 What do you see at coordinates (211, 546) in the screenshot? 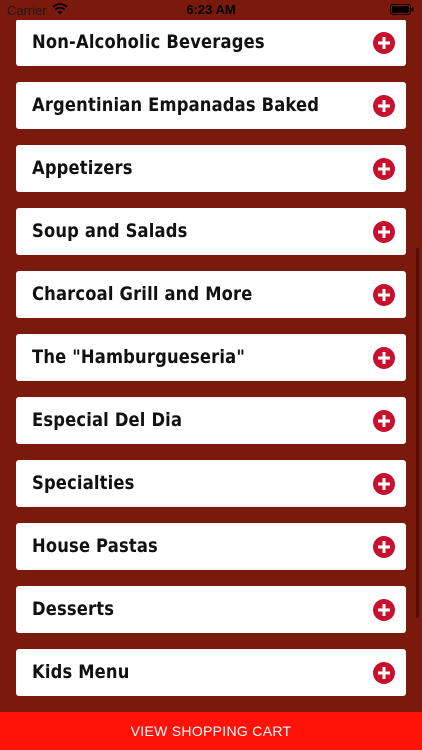
I see `menu-category-item: House Pastas` at bounding box center [211, 546].